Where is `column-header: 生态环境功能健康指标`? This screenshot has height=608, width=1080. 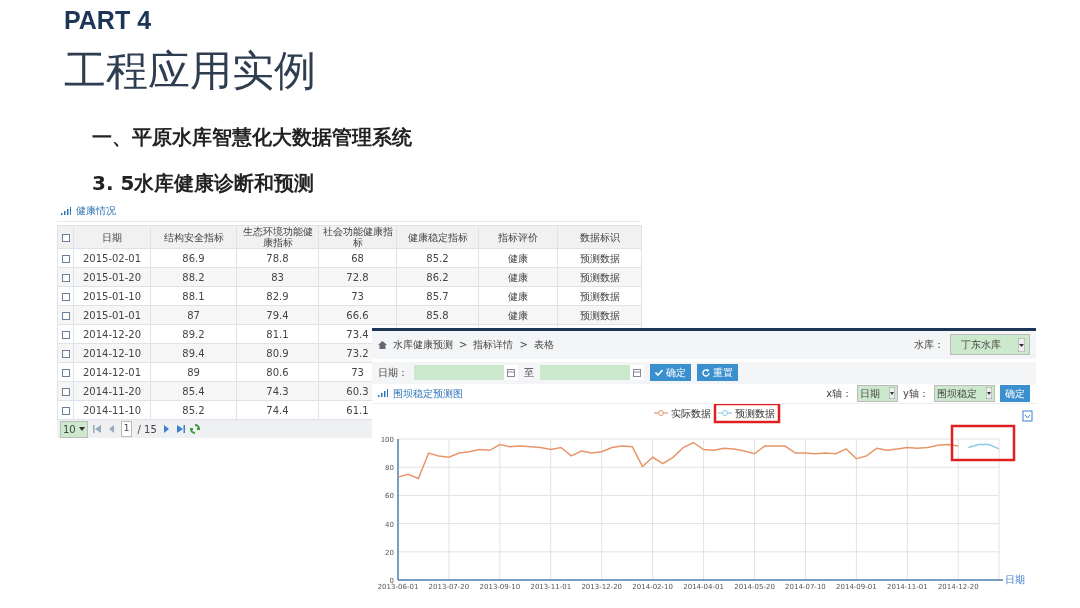 column-header: 生态环境功能健康指标 is located at coordinates (277, 237).